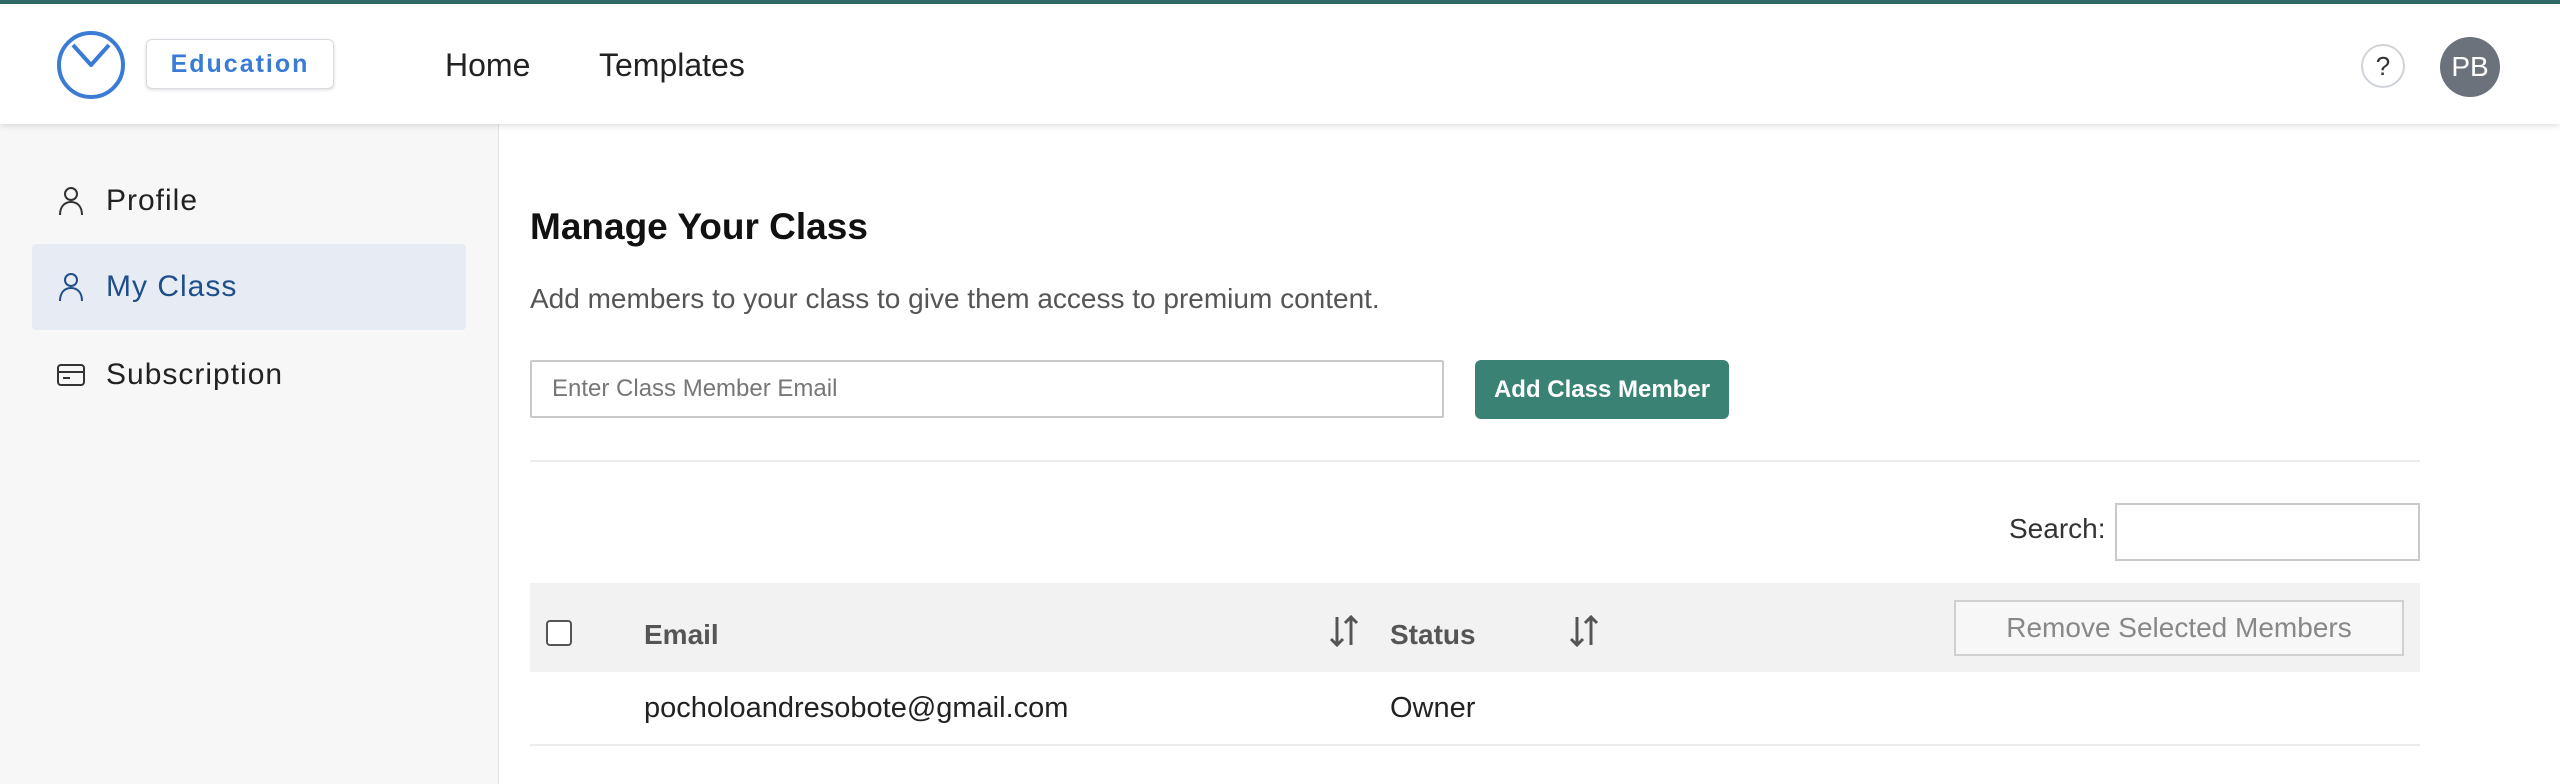 The height and width of the screenshot is (784, 2560). I want to click on remove-selected-members-button: Remove Selected Members, so click(2179, 628).